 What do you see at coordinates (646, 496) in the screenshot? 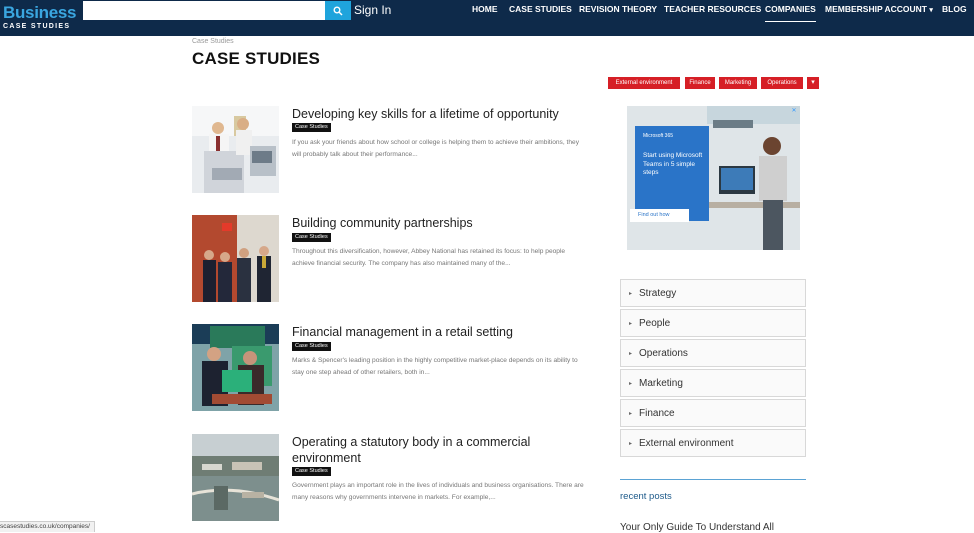
I see `recent-posts-heading: recent posts` at bounding box center [646, 496].